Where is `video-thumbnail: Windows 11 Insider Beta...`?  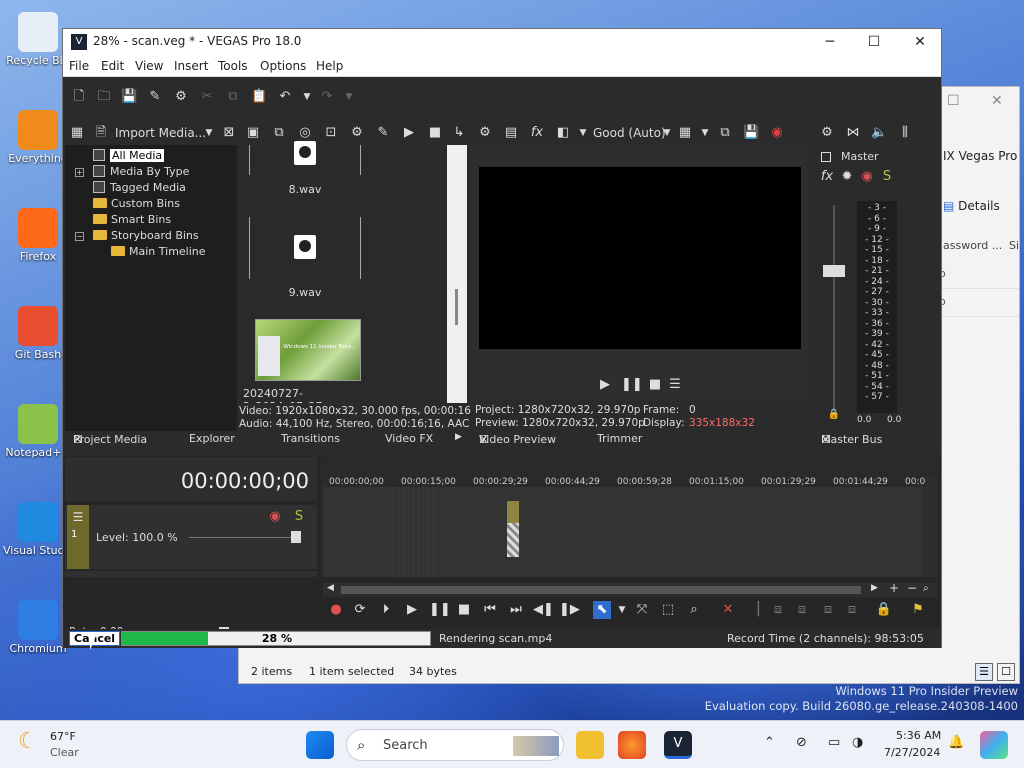 video-thumbnail: Windows 11 Insider Beta... is located at coordinates (308, 350).